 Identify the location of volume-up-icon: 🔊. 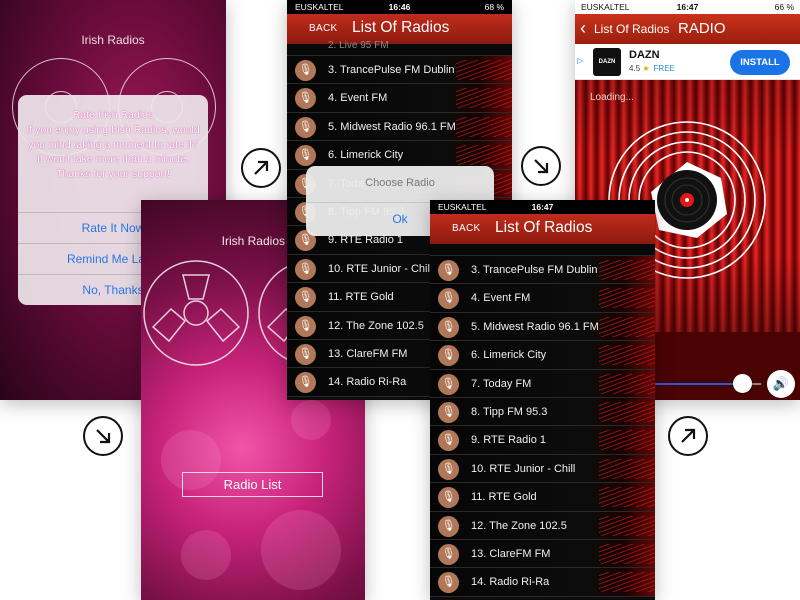
(781, 384).